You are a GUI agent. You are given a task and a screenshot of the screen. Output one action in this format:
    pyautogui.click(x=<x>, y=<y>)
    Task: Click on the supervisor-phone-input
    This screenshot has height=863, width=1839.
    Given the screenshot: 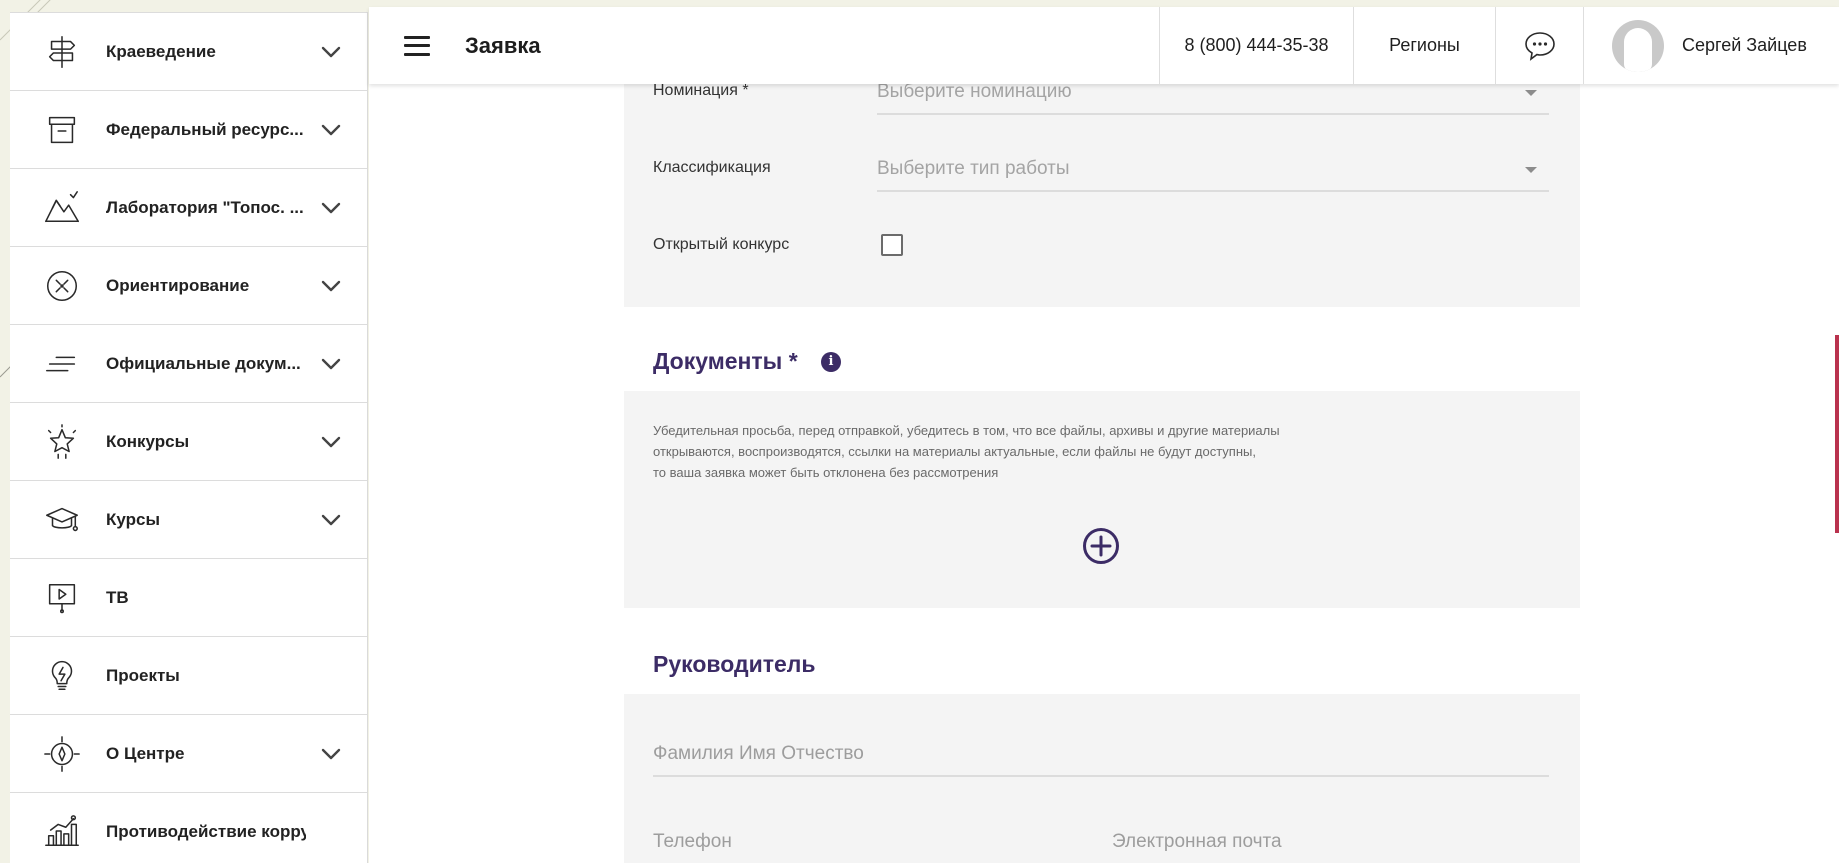 What is the action you would take?
    pyautogui.click(x=859, y=842)
    